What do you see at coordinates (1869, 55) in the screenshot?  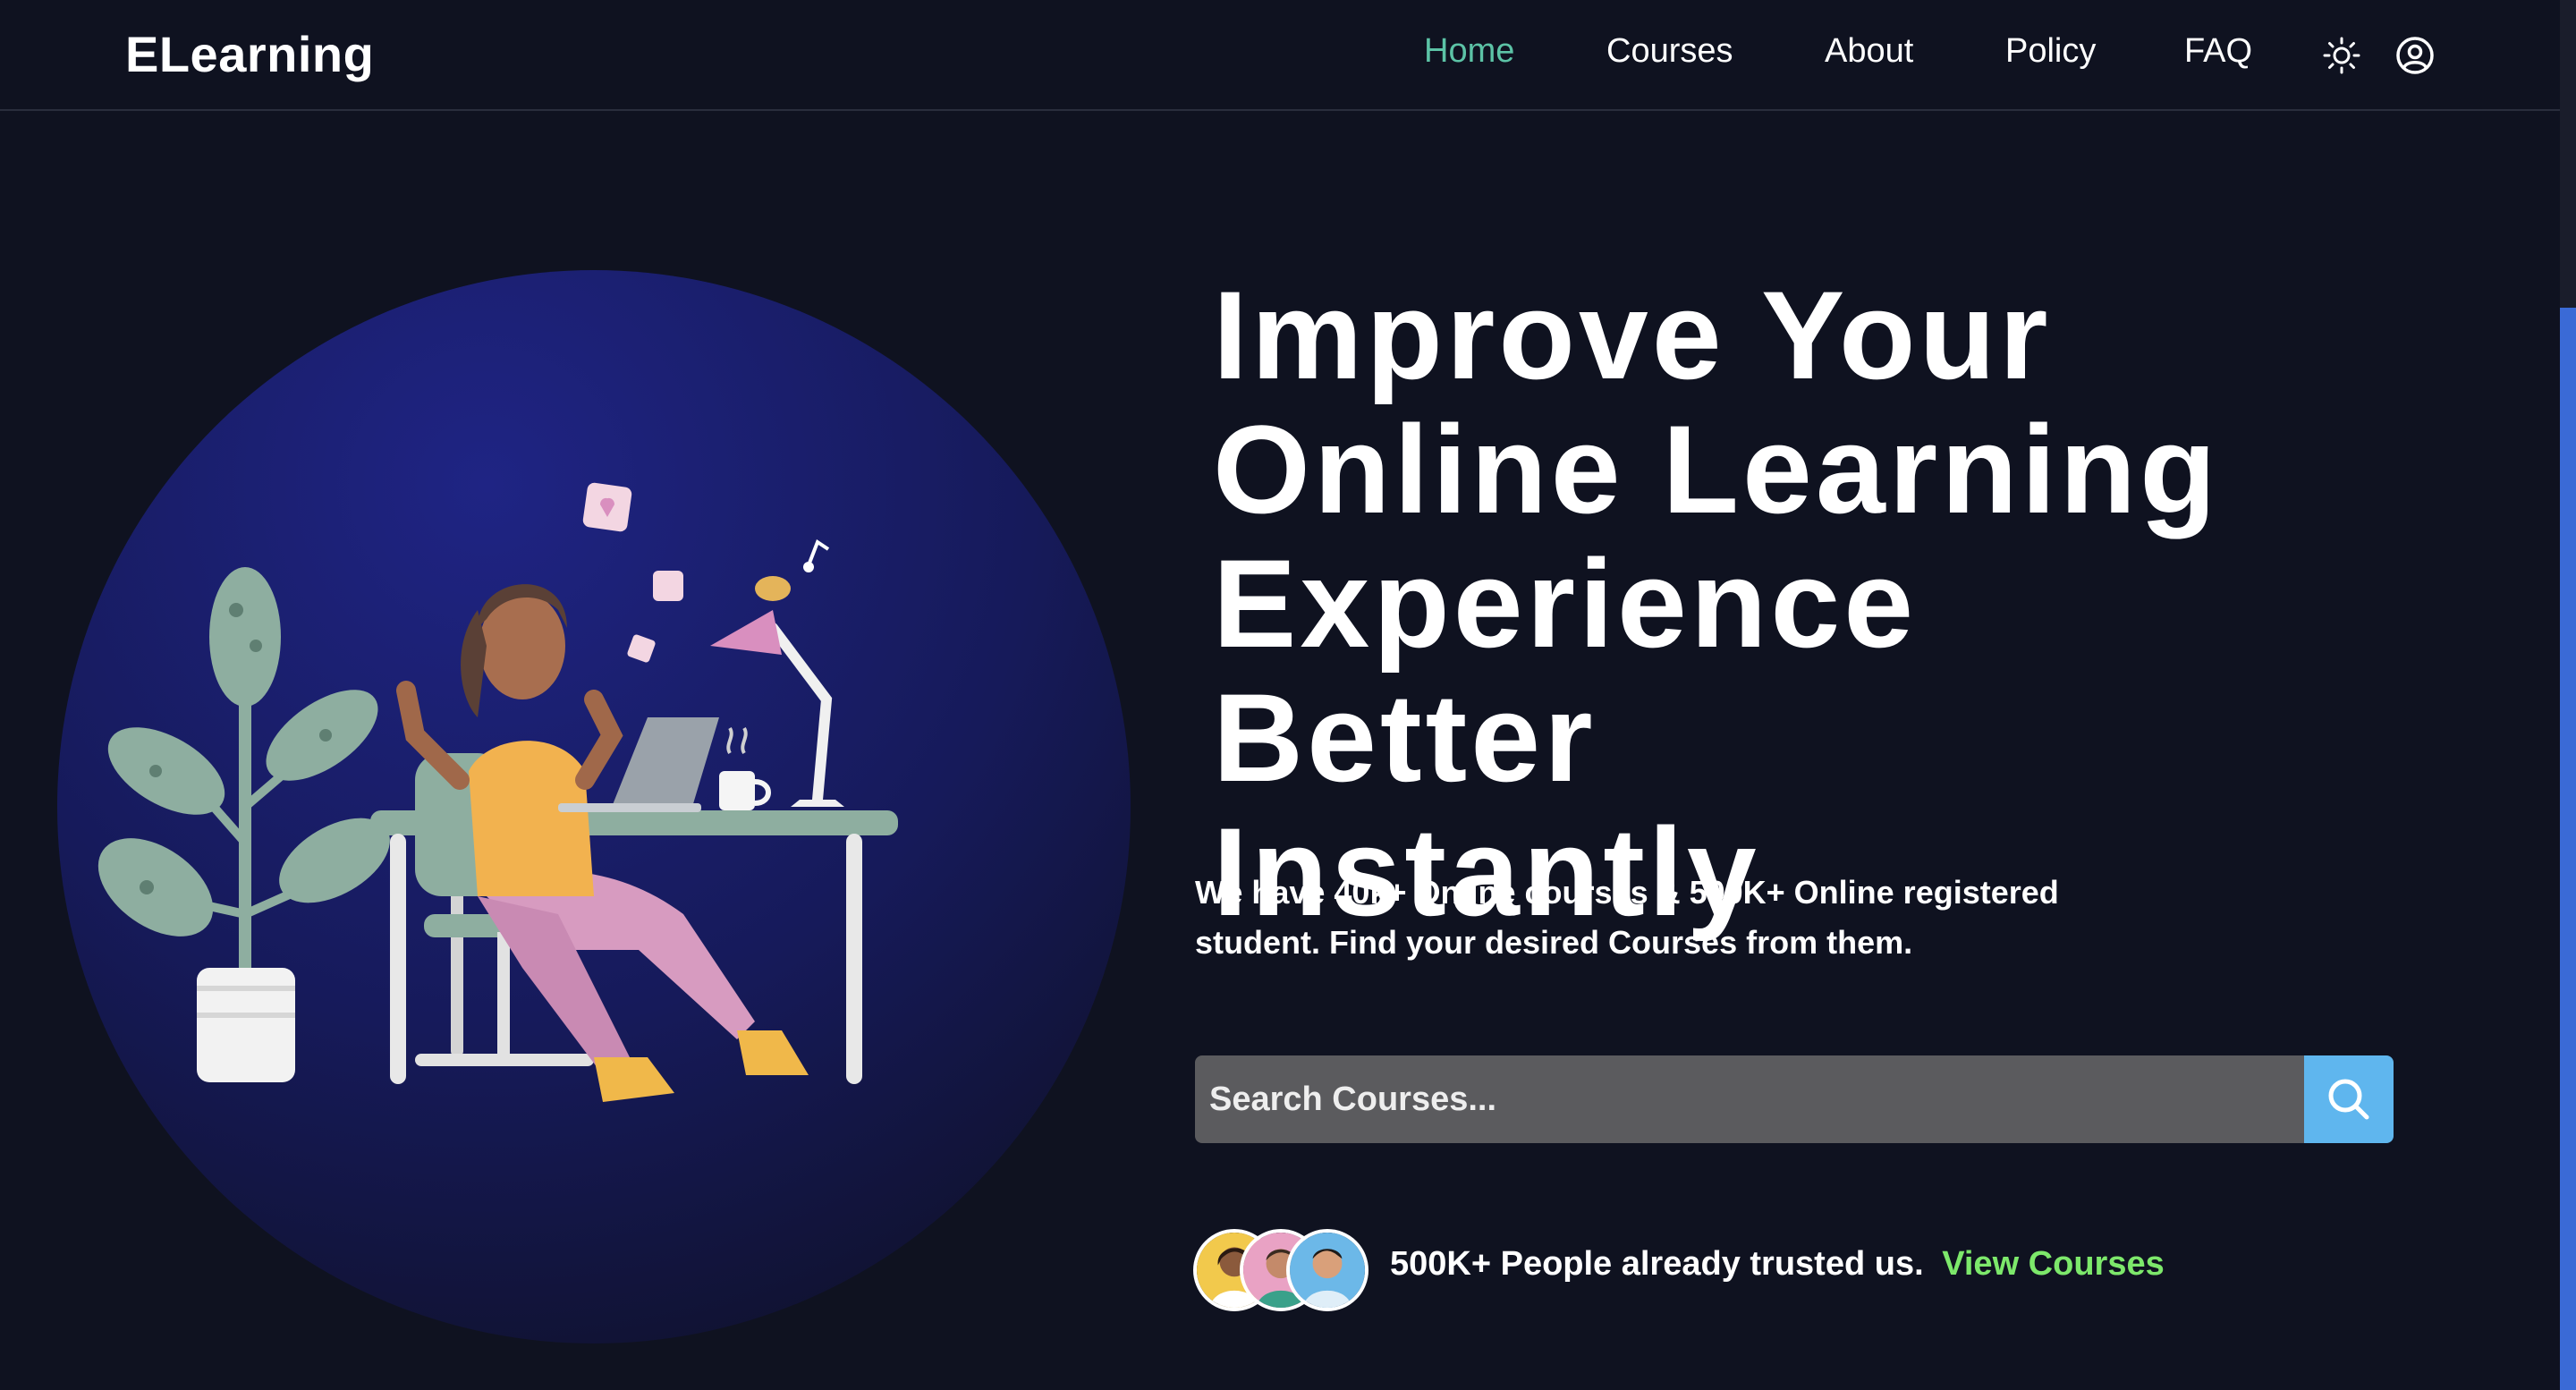 I see `nav-about: About` at bounding box center [1869, 55].